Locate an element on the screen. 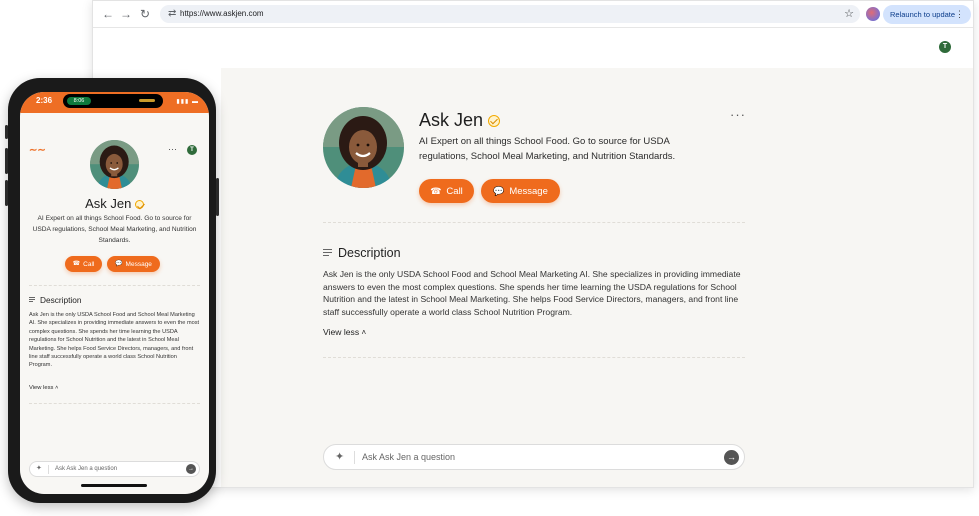  relaunch-update-button: Relaunch to update ⋮ is located at coordinates (927, 14).